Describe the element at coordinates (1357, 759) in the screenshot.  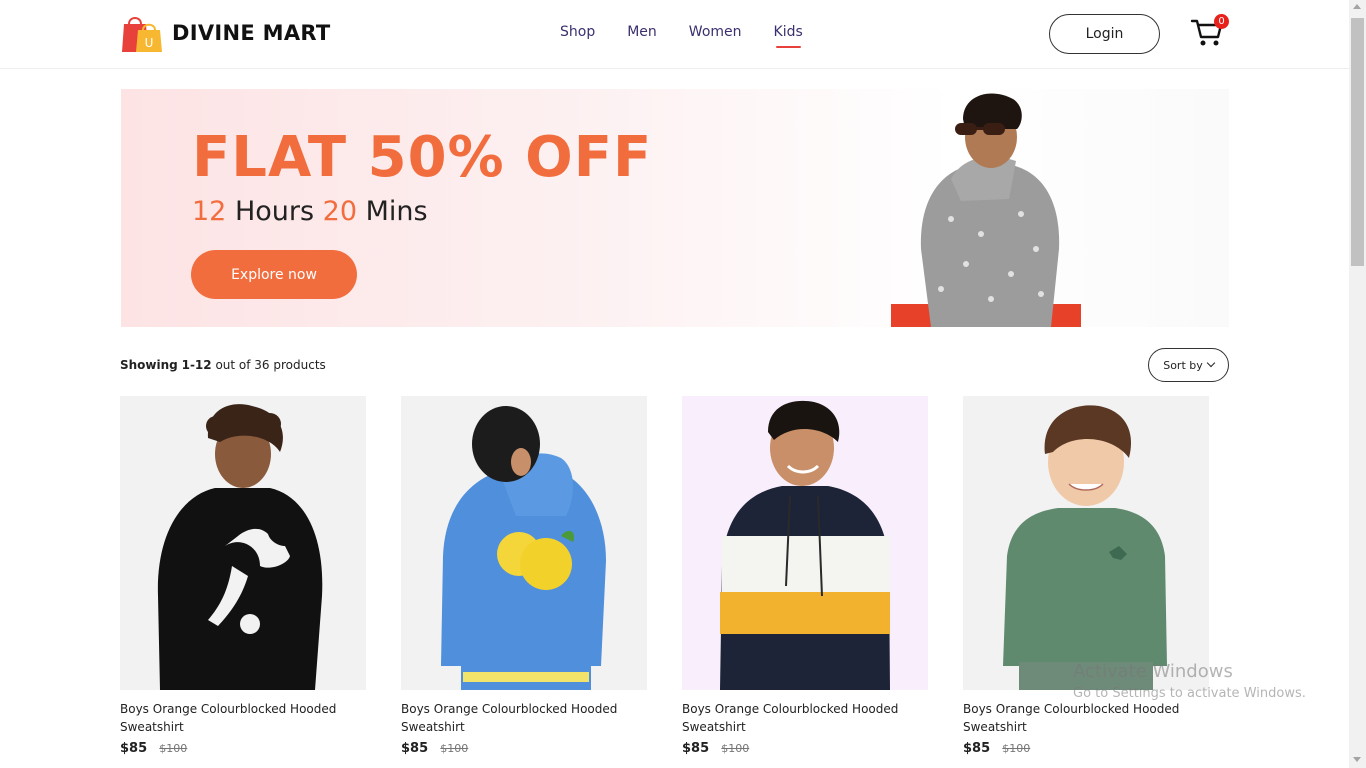
I see `scroll-down-arrow-icon` at that location.